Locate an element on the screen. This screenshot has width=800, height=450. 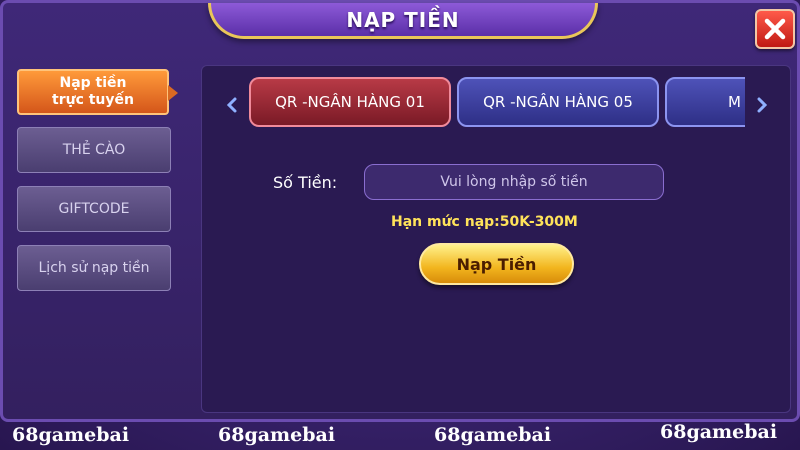
sidebar-item-label: THẺ CÀO is located at coordinates (94, 150).